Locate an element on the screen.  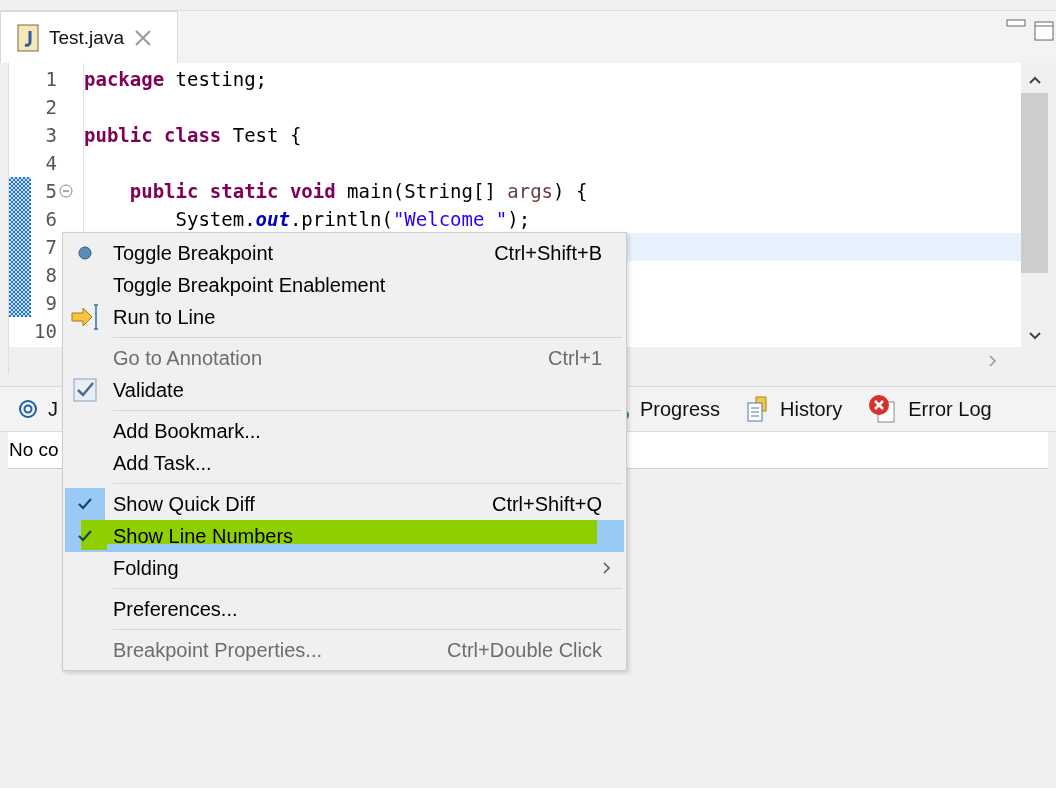
menu-item: Show Quick Diff Ctrl+Shift+Q is located at coordinates (344, 504).